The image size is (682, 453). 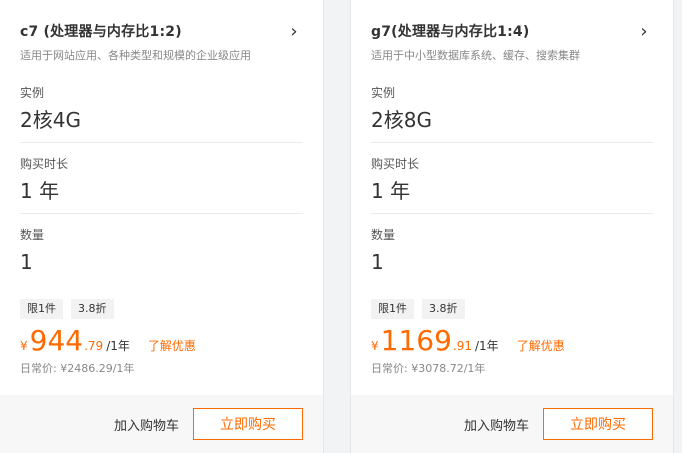 I want to click on card-header: c7 (处理器与内存比1:2) 适用于网站应用、各种类型和规模的企业级应用 ›, so click(x=161, y=36).